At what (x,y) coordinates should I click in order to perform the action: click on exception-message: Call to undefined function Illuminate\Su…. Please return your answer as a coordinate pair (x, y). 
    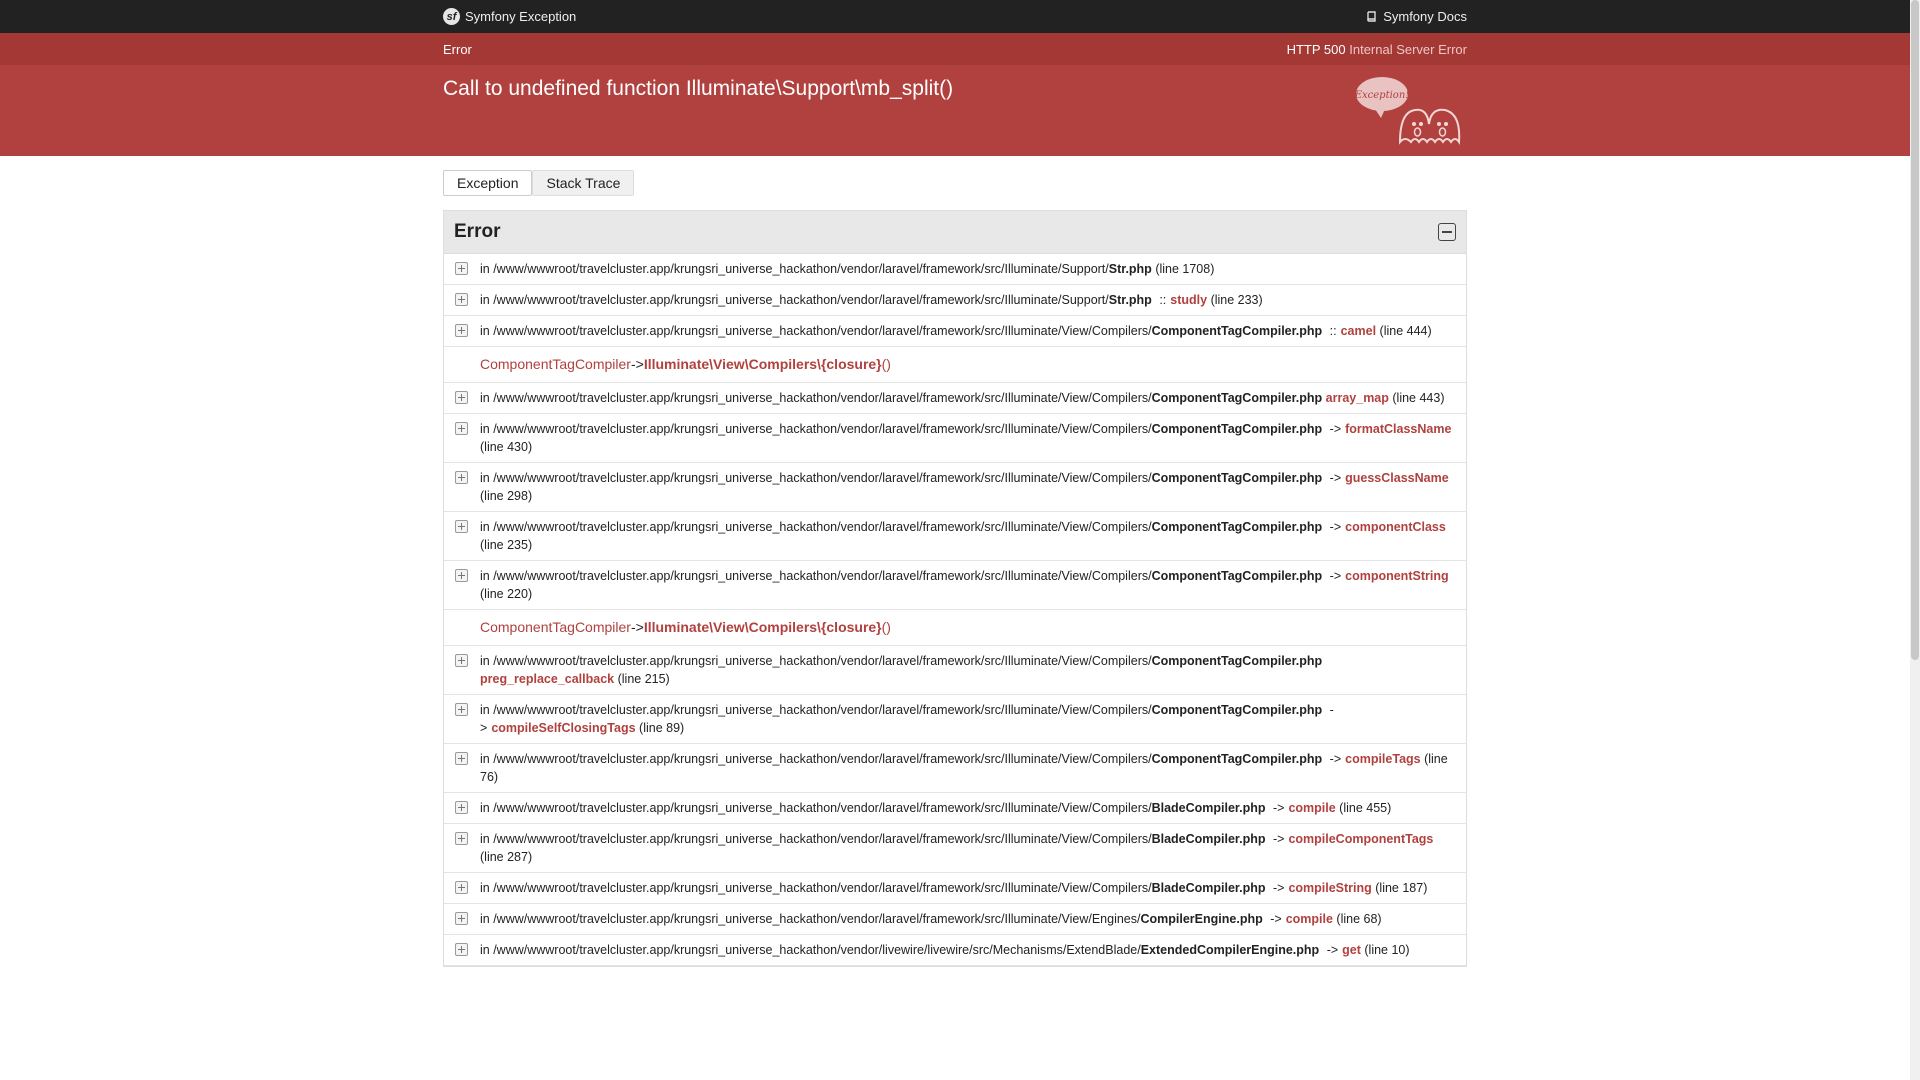
    Looking at the image, I should click on (698, 88).